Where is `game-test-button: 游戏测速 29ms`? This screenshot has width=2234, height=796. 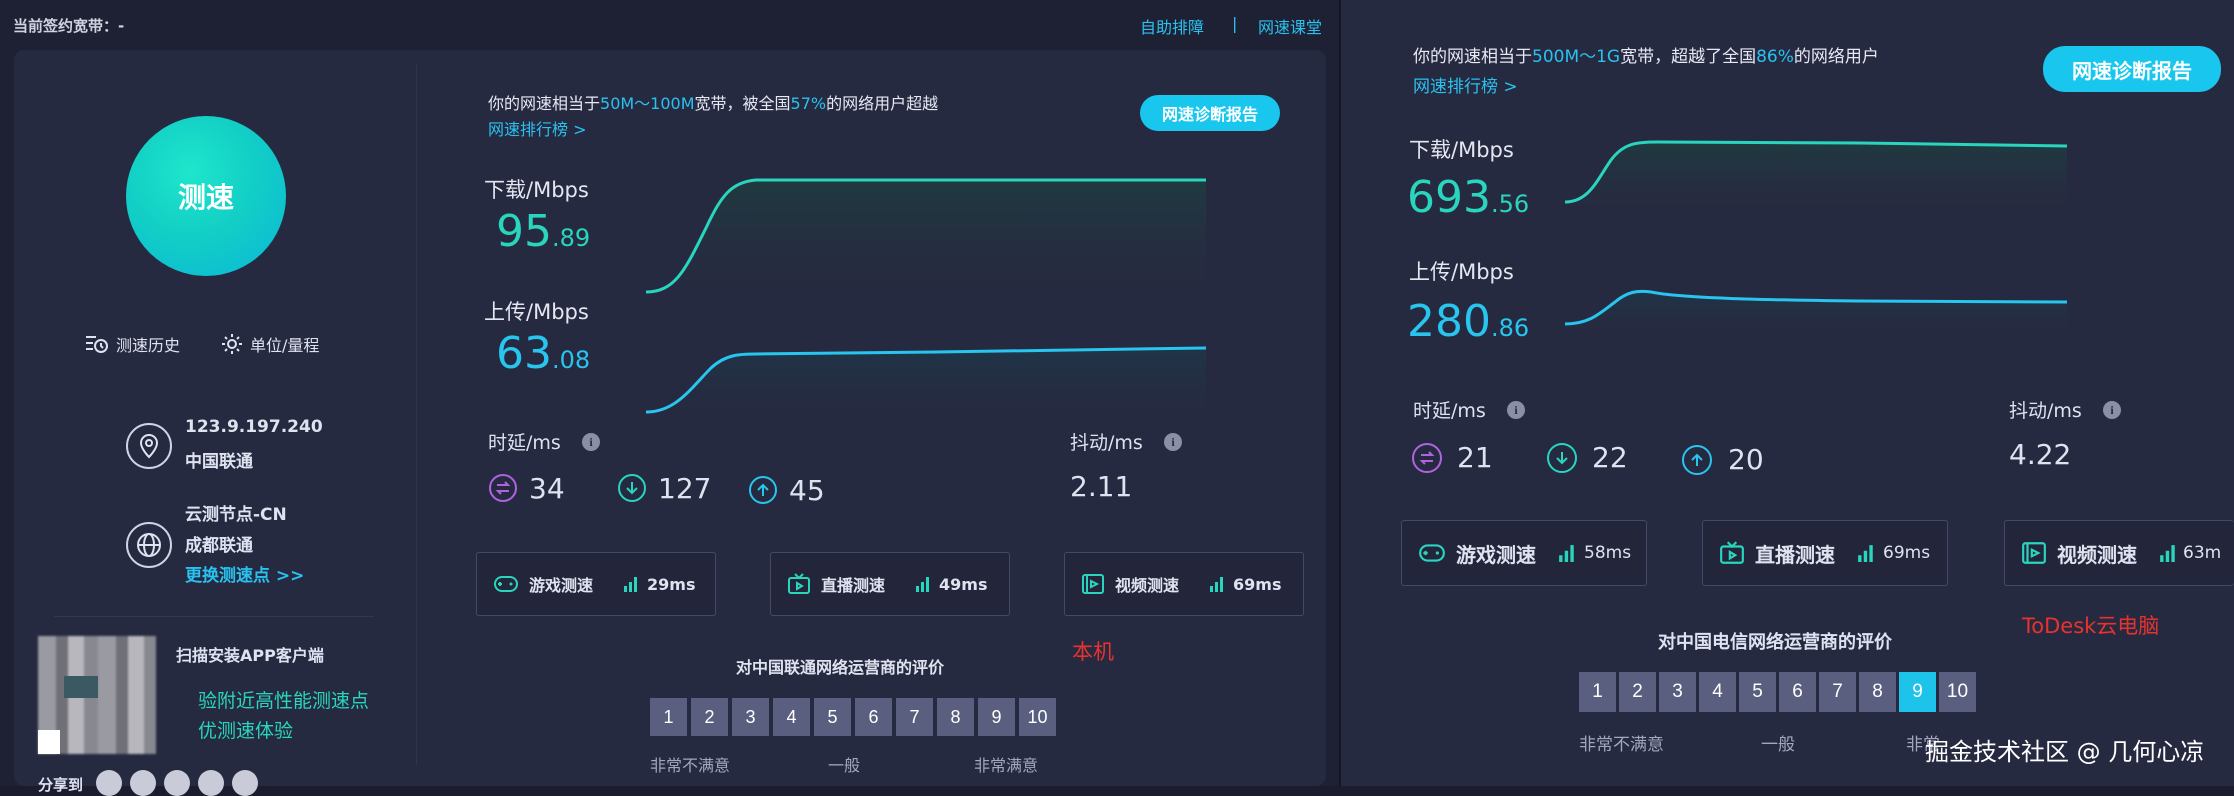
game-test-button: 游戏测速 29ms is located at coordinates (596, 584).